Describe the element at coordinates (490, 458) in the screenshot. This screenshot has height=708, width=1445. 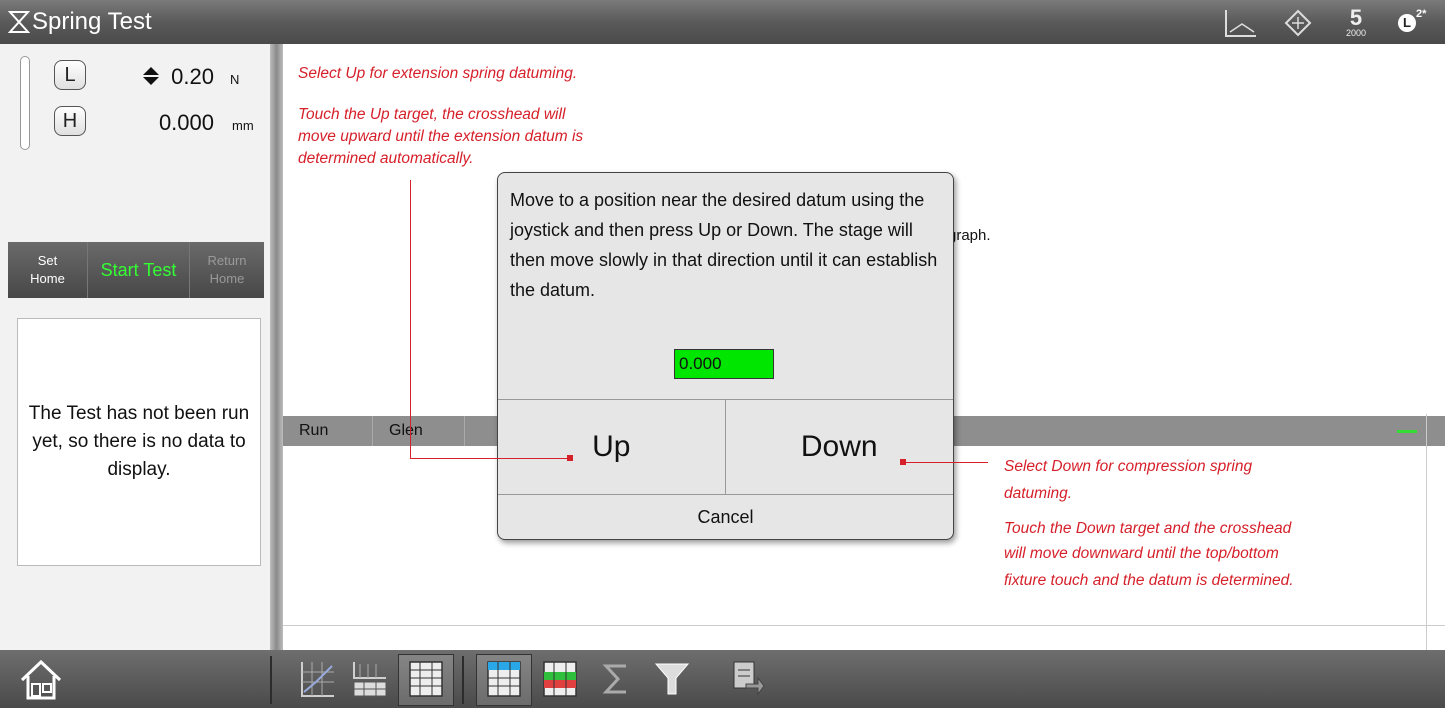
I see `up-annotation-line-horizontal` at that location.